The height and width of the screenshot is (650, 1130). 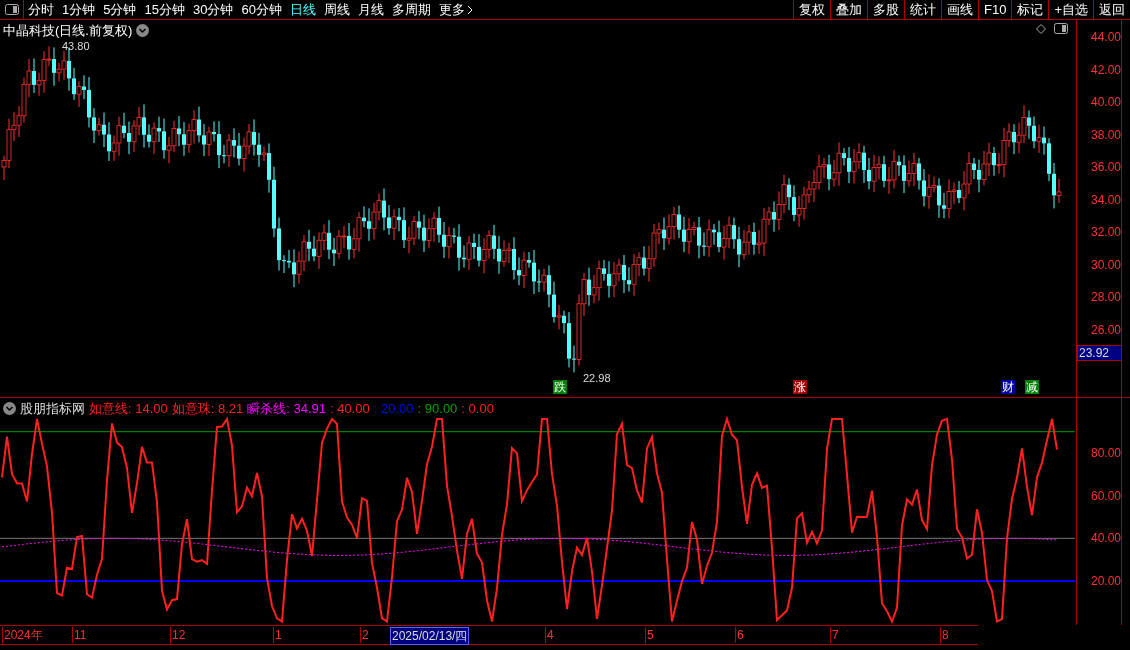 I want to click on time-axis-label: 7, so click(x=834, y=635).